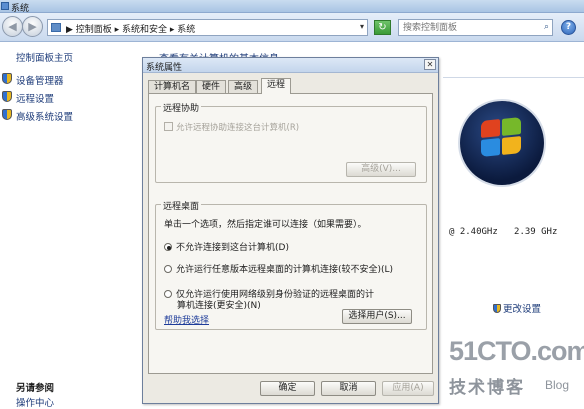 Image resolution: width=584 pixels, height=409 pixels. I want to click on watermark-site: 51CTO.com, so click(516, 351).